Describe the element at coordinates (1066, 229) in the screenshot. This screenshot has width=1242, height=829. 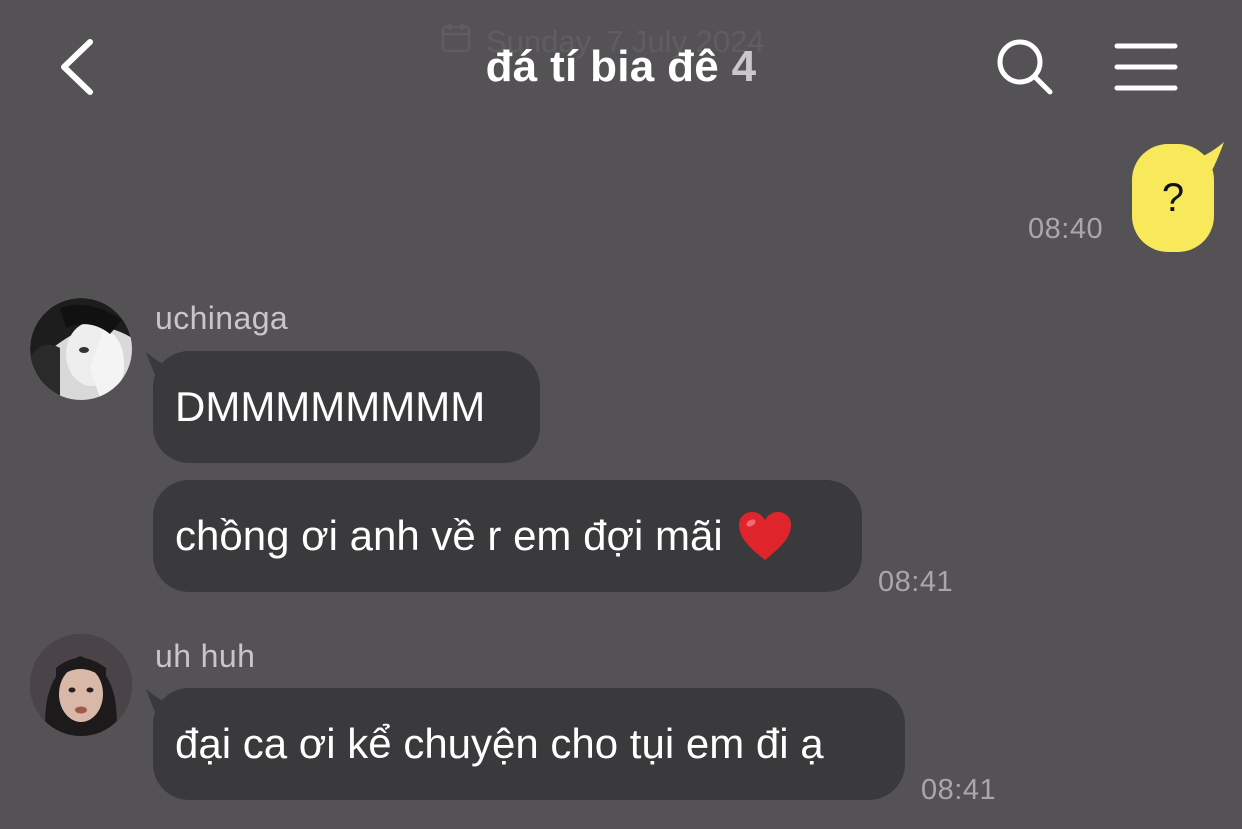
I see `own-message-time: 08:40` at that location.